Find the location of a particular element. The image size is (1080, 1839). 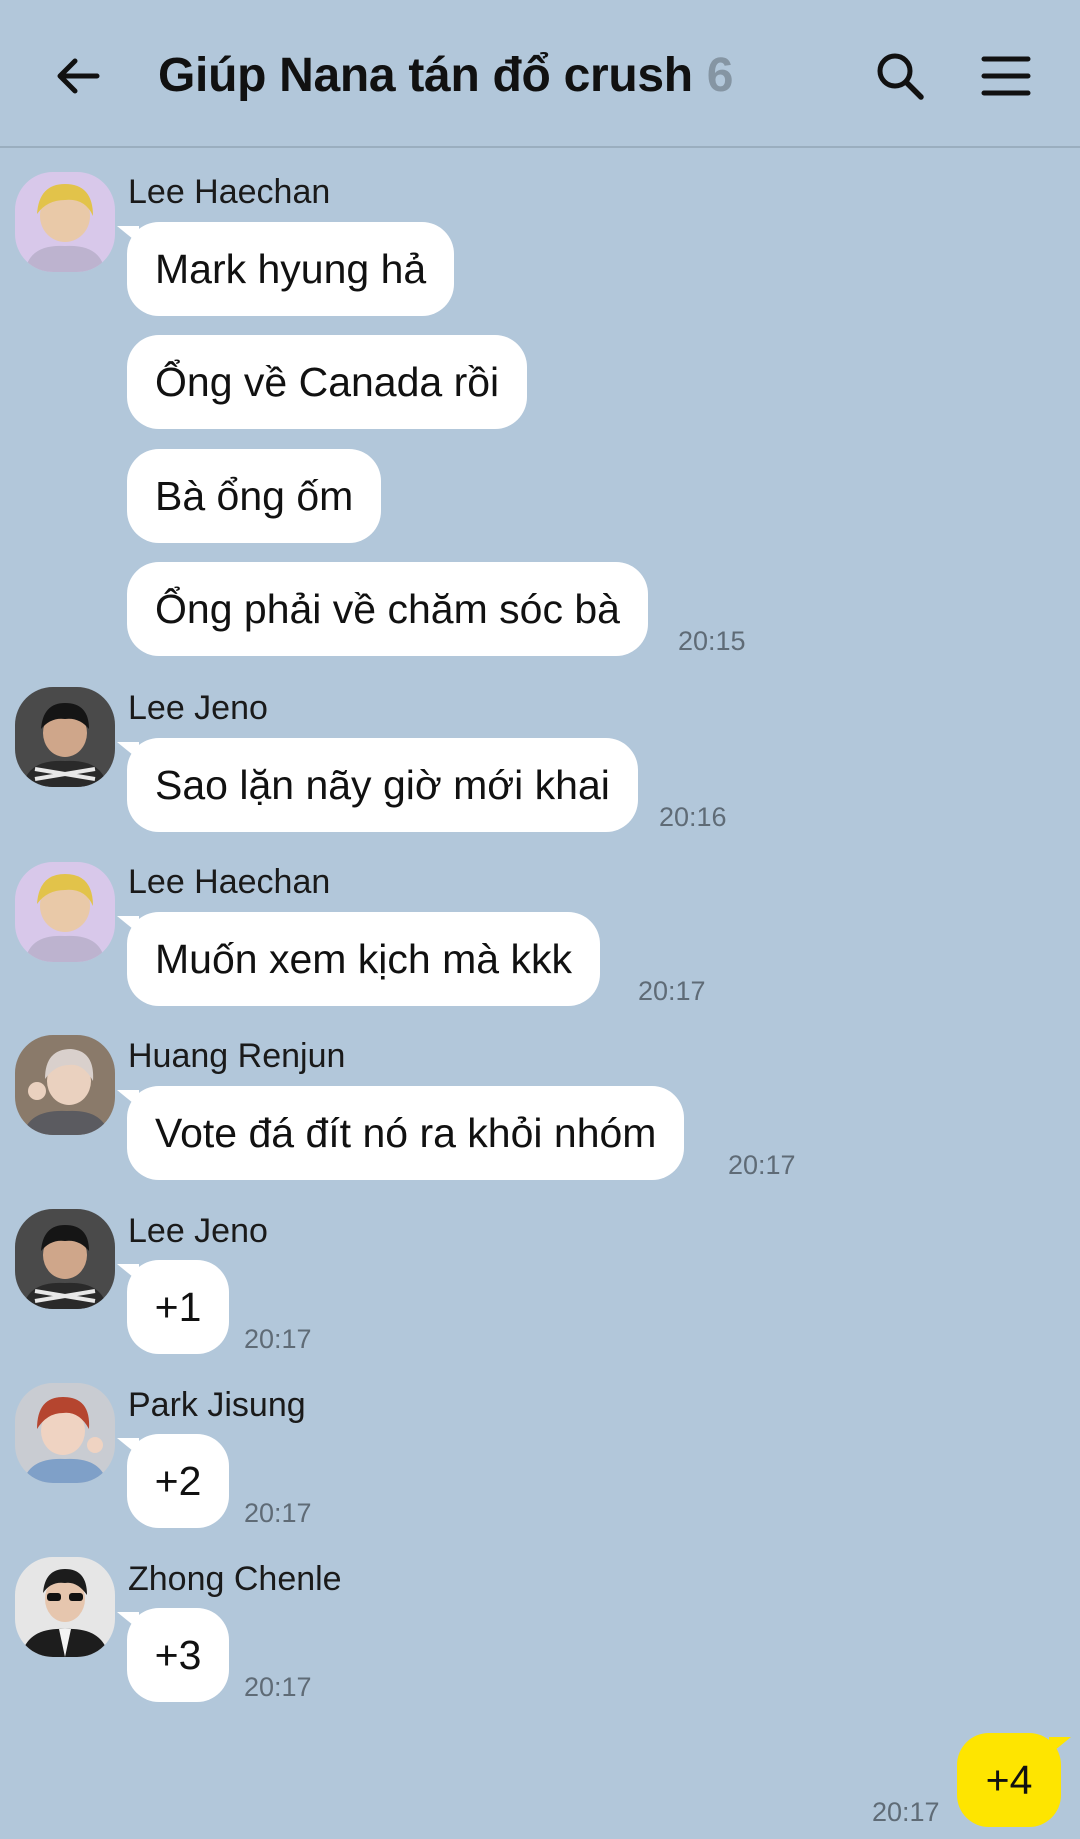

sender-name: Zhong Chenle is located at coordinates (235, 1579).